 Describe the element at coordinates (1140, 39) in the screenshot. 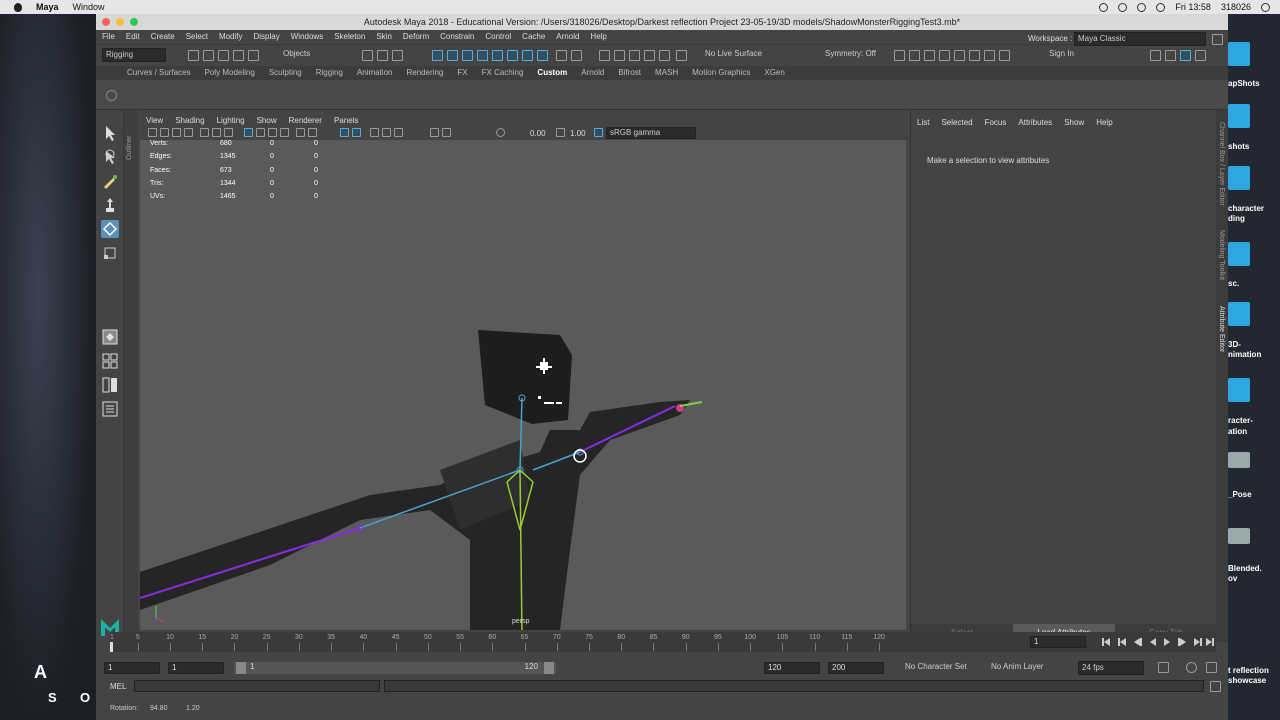

I see `workspace-dropdown: Maya Classic` at that location.